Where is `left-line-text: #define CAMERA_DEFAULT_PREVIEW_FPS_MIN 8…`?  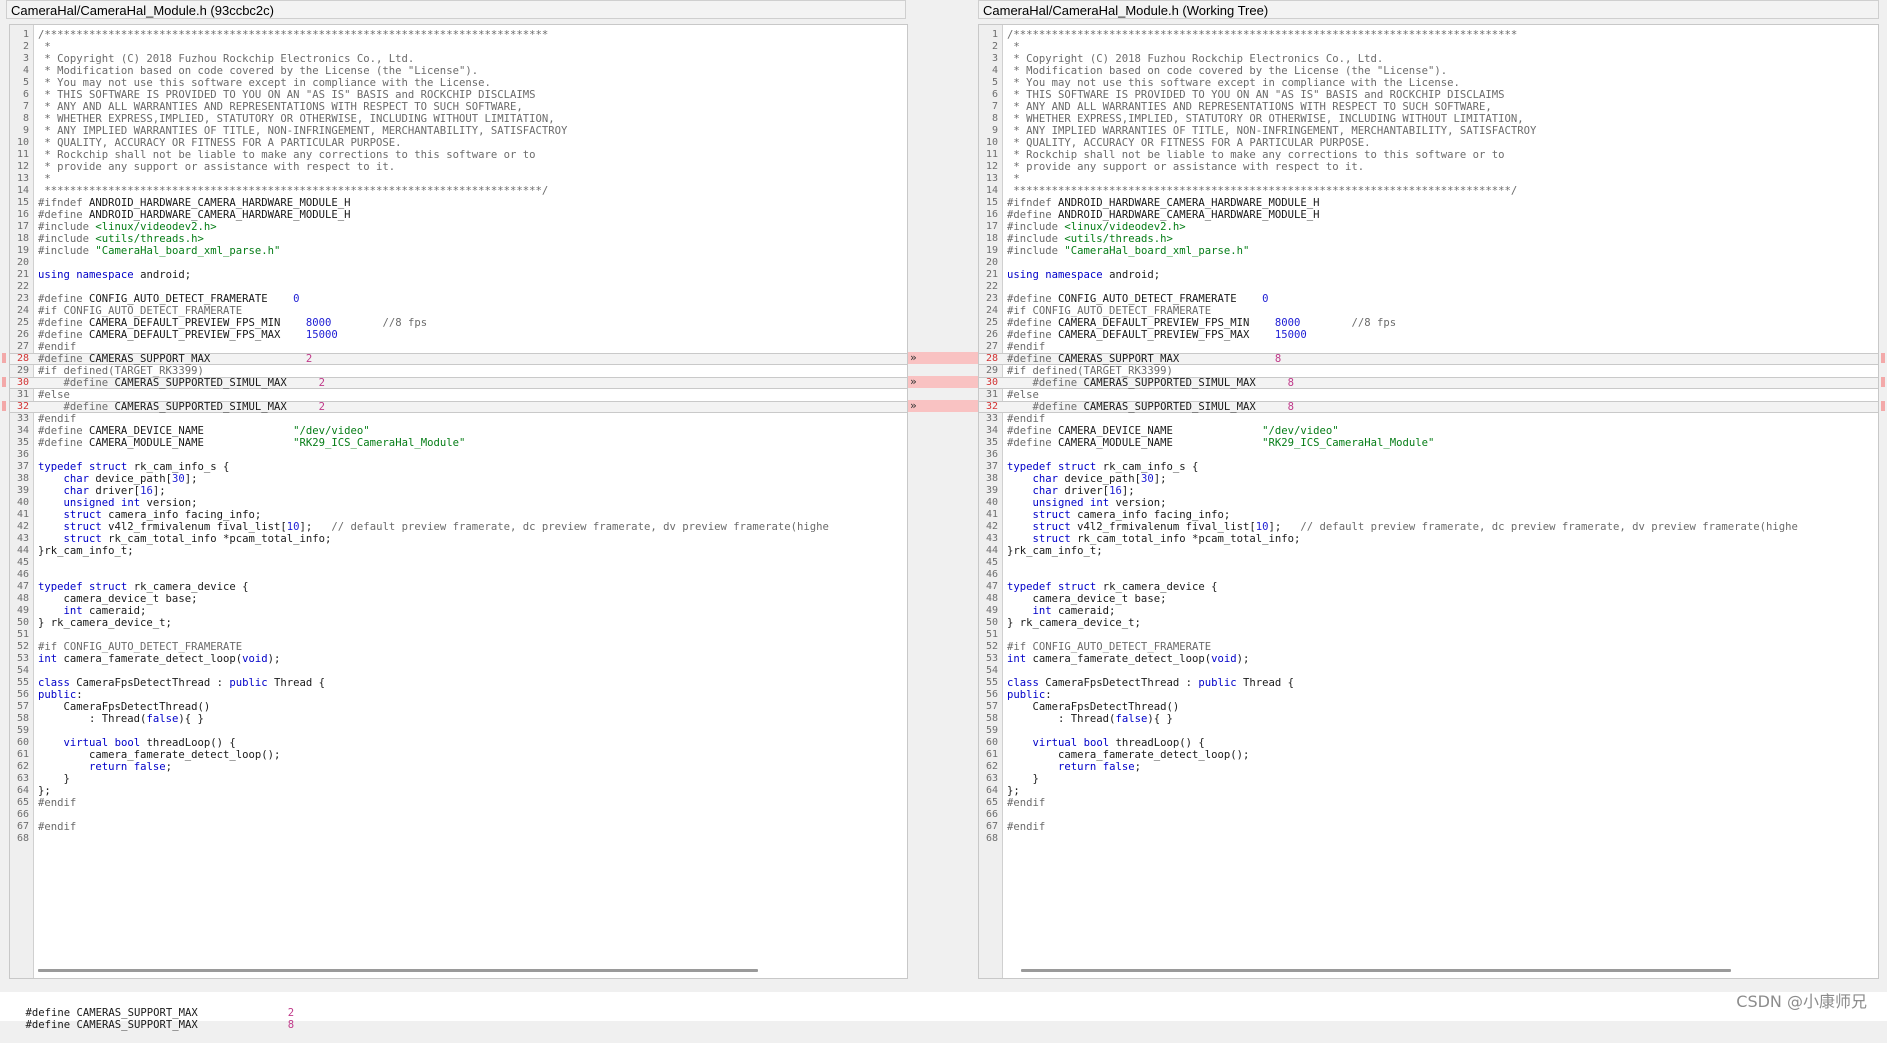 left-line-text: #define CAMERA_DEFAULT_PREVIEW_FPS_MIN 8… is located at coordinates (233, 323).